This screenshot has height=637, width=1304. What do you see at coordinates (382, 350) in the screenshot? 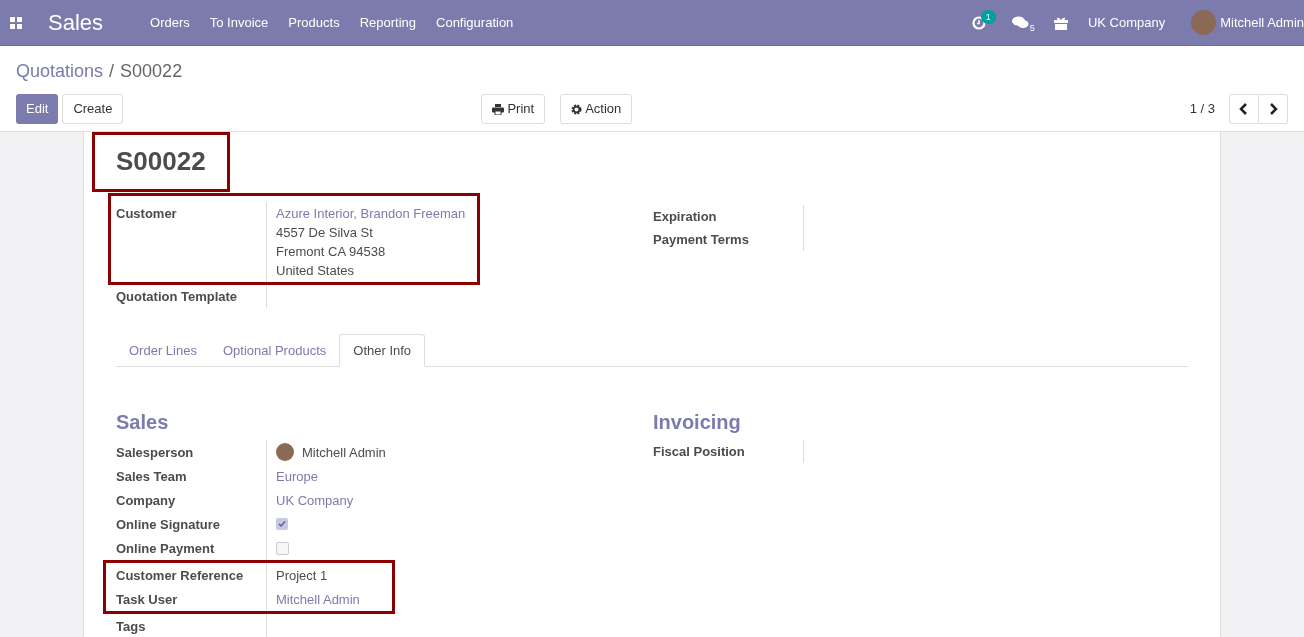
I see `tab: Other Info` at bounding box center [382, 350].